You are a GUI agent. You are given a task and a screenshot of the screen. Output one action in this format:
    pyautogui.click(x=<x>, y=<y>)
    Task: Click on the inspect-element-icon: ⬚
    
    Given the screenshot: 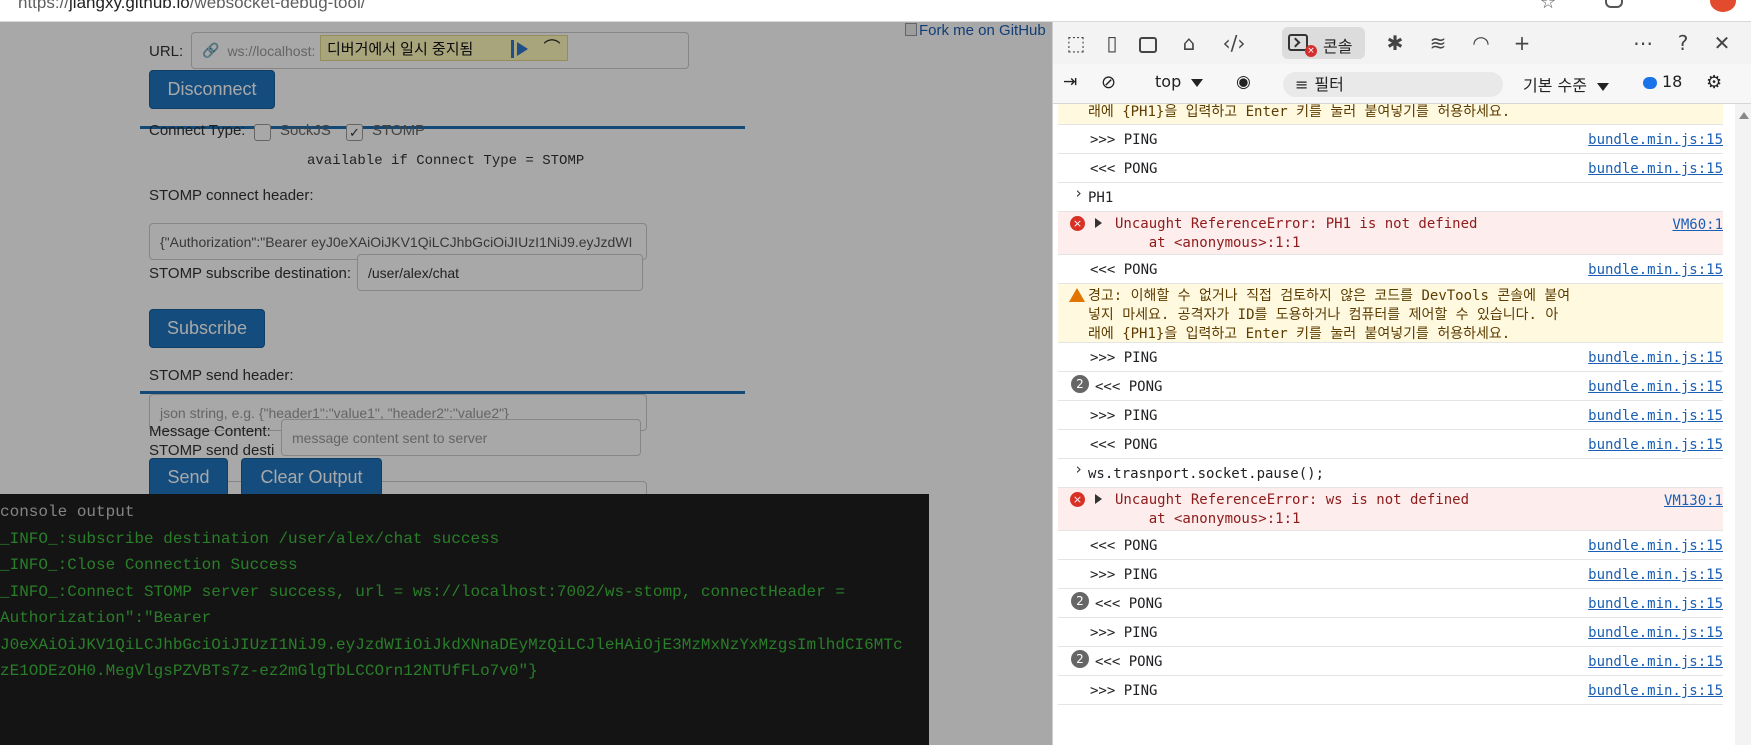 What is the action you would take?
    pyautogui.click(x=1076, y=43)
    